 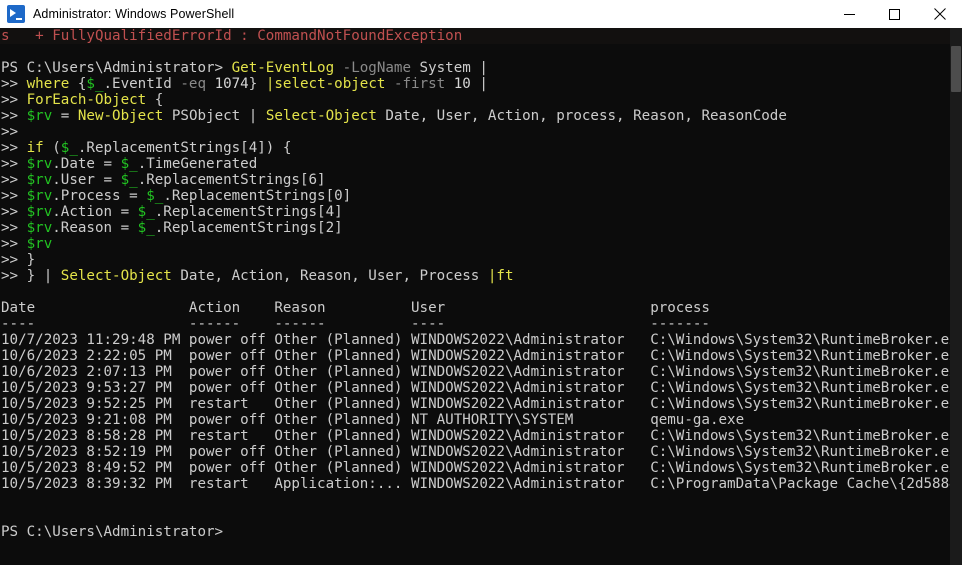 What do you see at coordinates (116, 68) in the screenshot?
I see `prompt-text: PS C:\Users\Administrator>` at bounding box center [116, 68].